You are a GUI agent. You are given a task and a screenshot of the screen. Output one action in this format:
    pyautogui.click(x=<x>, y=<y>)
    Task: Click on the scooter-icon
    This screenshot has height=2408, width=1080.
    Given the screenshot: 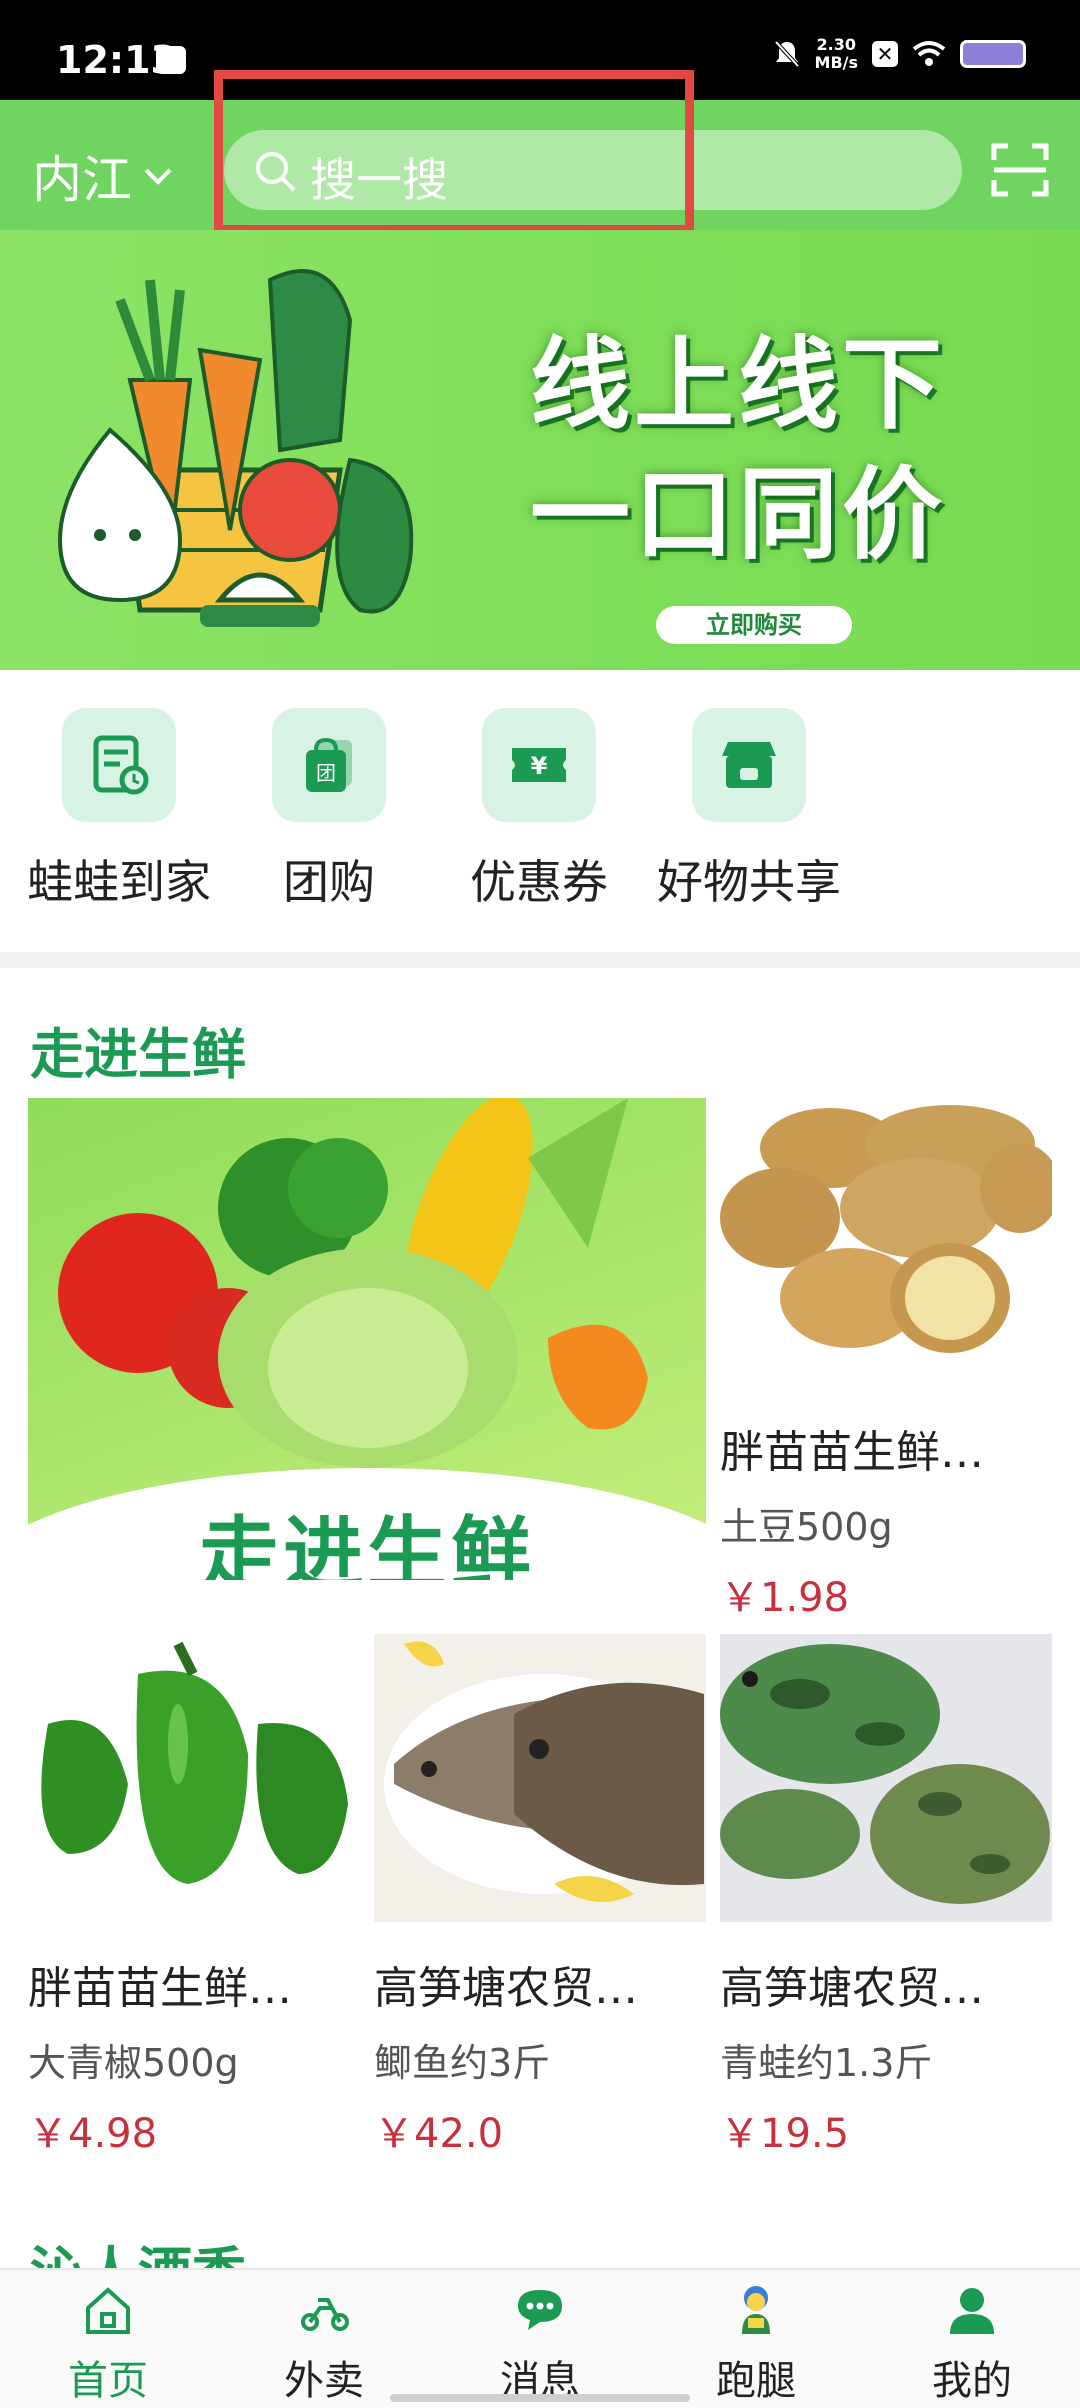 What is the action you would take?
    pyautogui.click(x=325, y=2314)
    